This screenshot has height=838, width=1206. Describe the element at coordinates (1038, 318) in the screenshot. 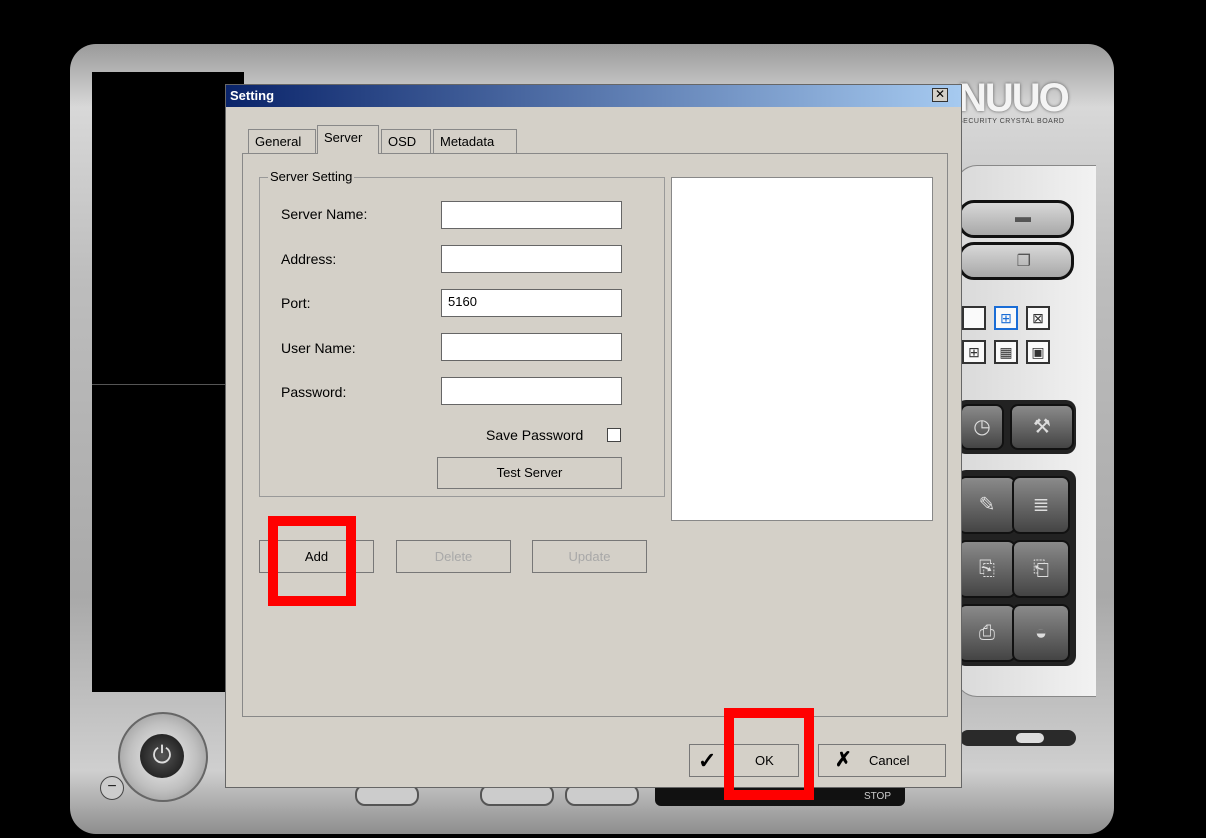

I see `layout-x-button: ⊠` at that location.